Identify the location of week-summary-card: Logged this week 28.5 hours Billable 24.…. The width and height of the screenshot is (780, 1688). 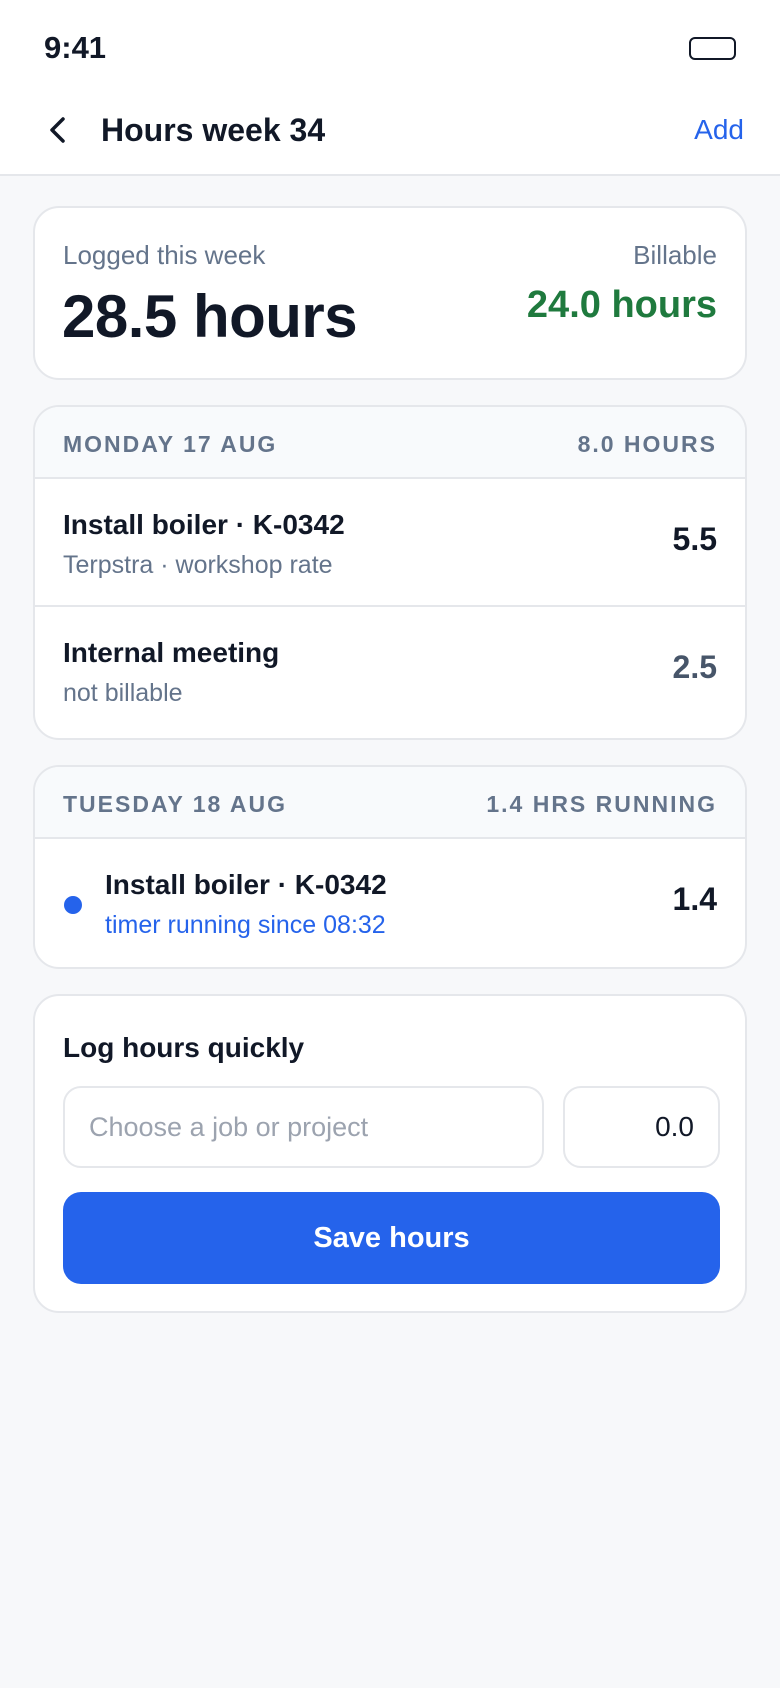
(390, 293).